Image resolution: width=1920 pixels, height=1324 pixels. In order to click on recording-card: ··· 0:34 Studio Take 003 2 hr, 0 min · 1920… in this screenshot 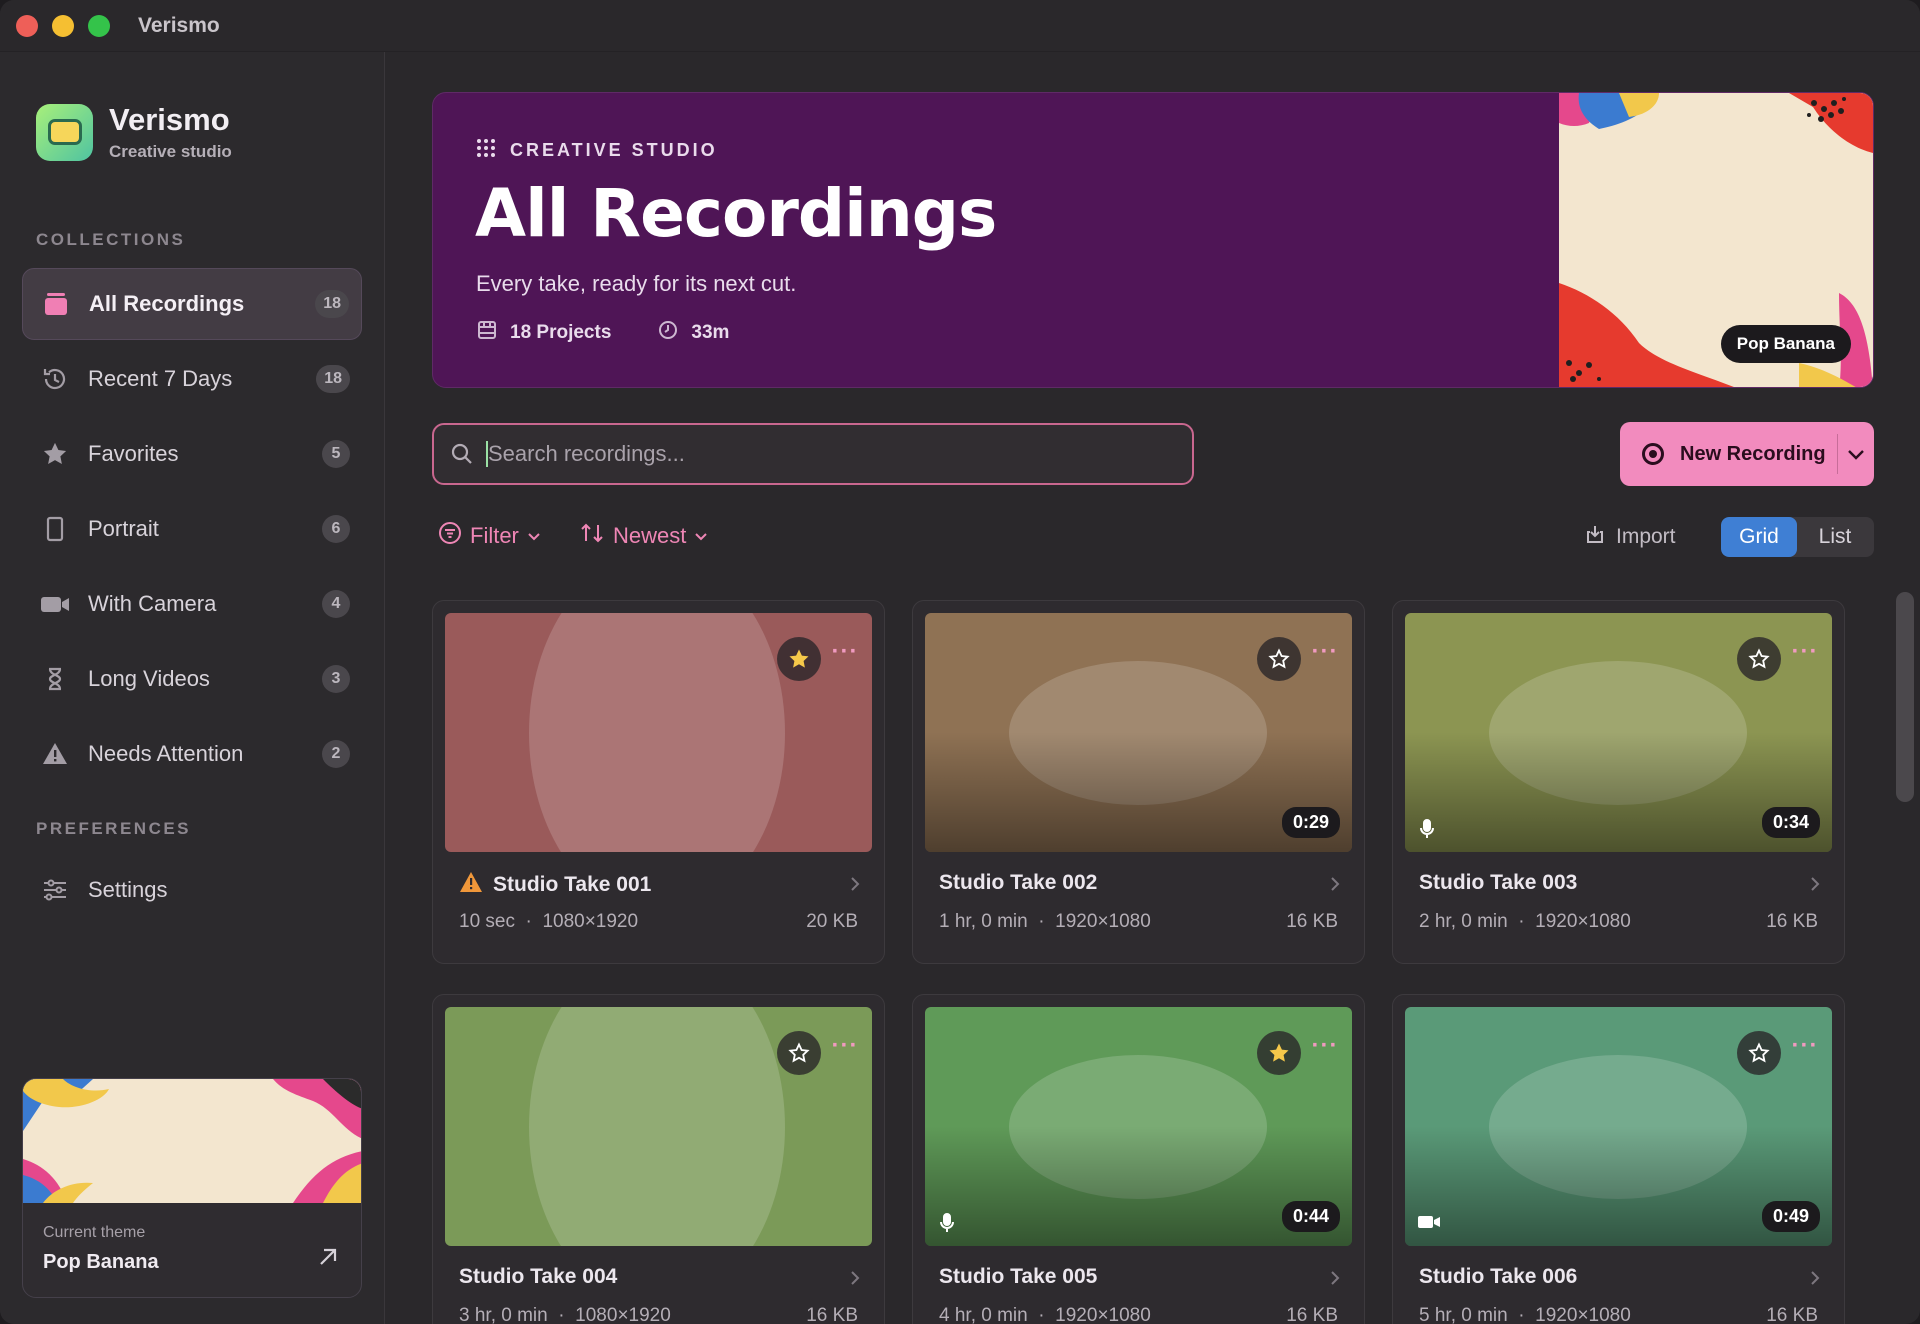, I will do `click(1618, 782)`.